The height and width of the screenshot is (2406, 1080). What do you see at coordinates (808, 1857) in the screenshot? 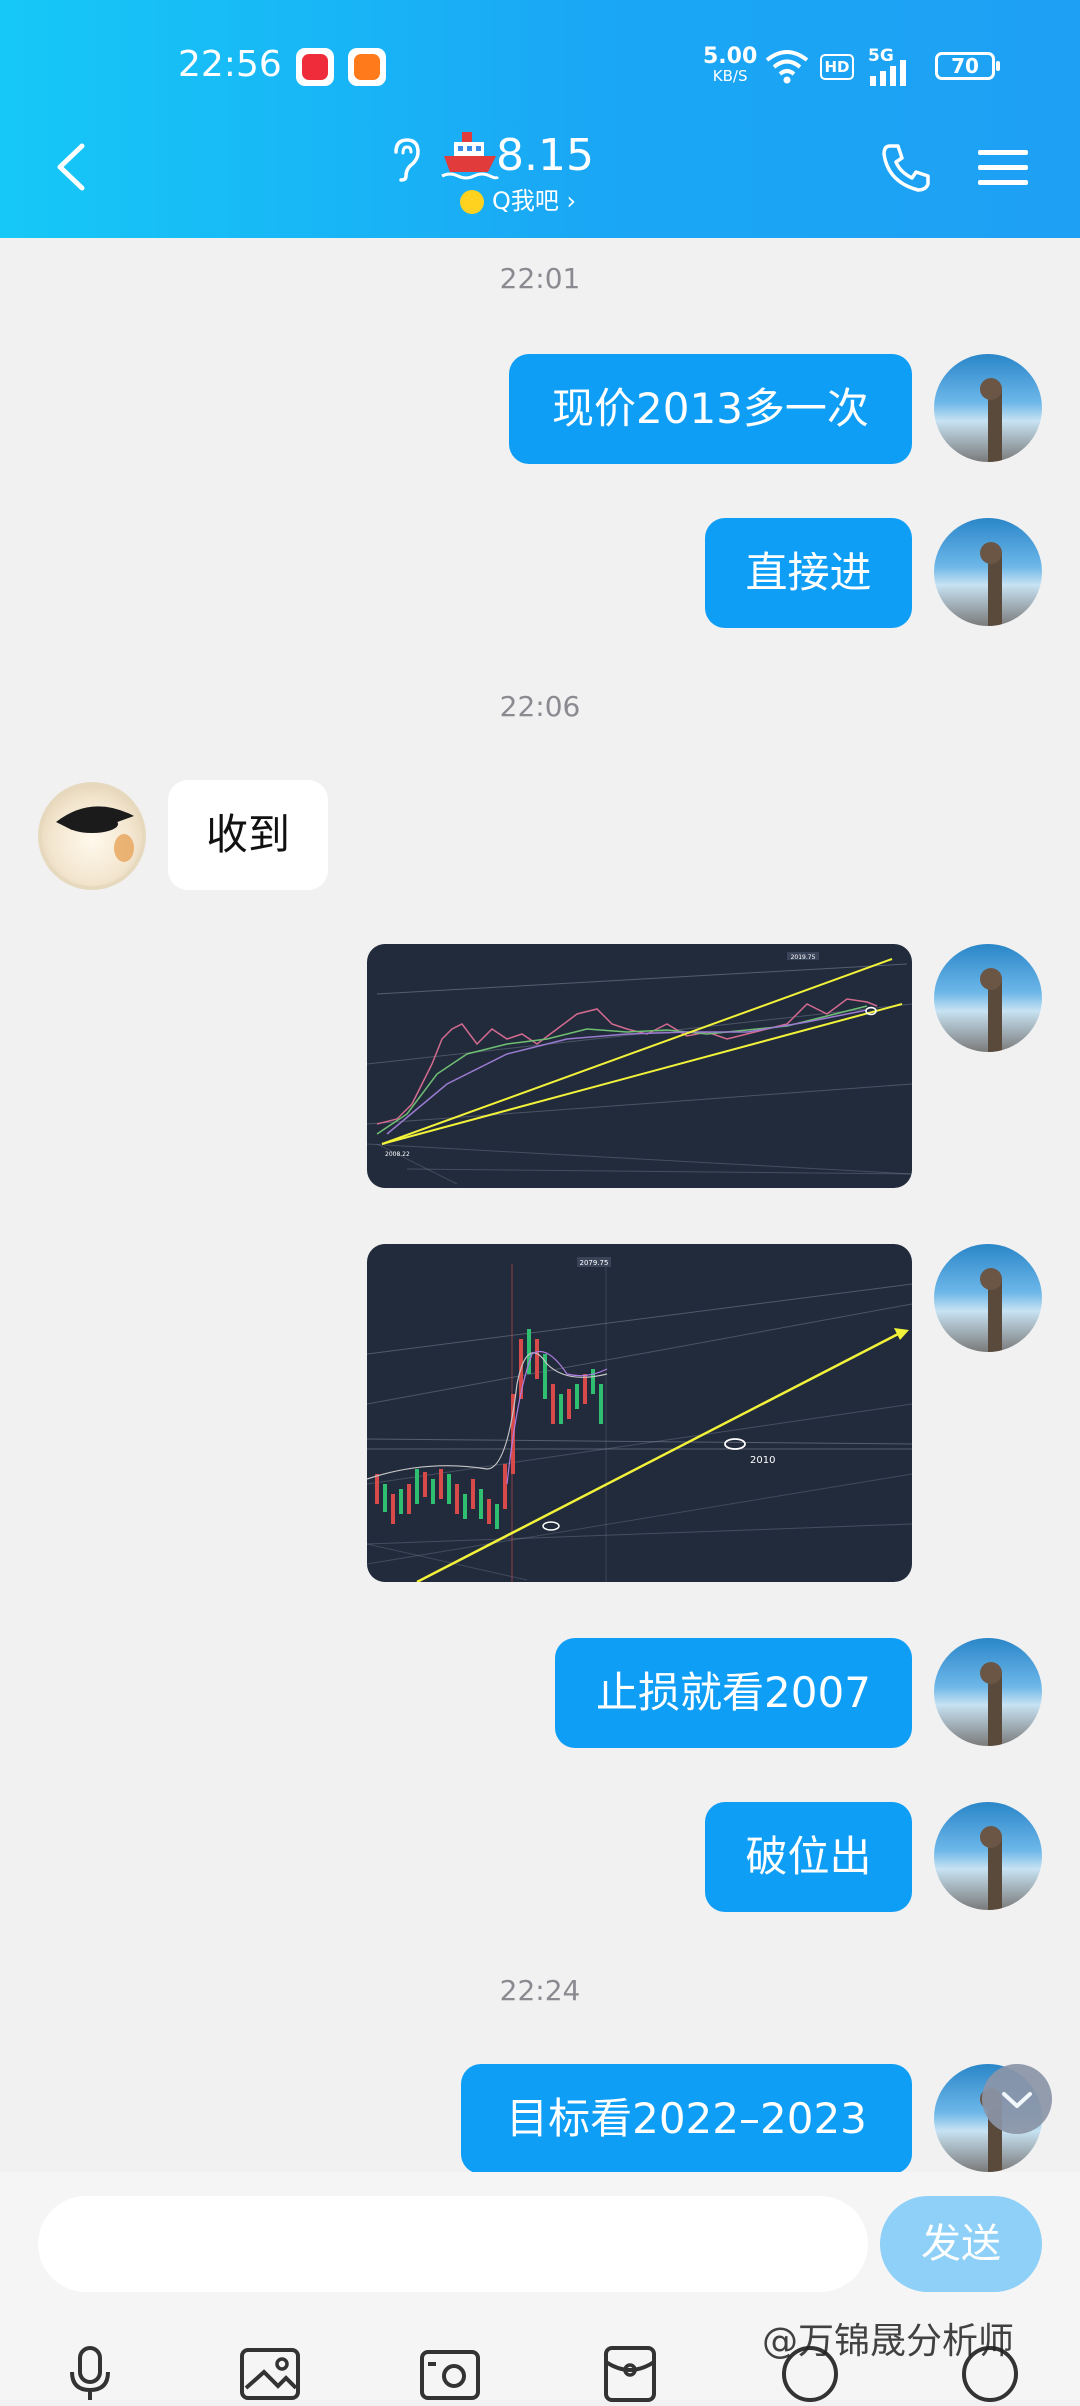
I see `message-bubble: 破位出` at bounding box center [808, 1857].